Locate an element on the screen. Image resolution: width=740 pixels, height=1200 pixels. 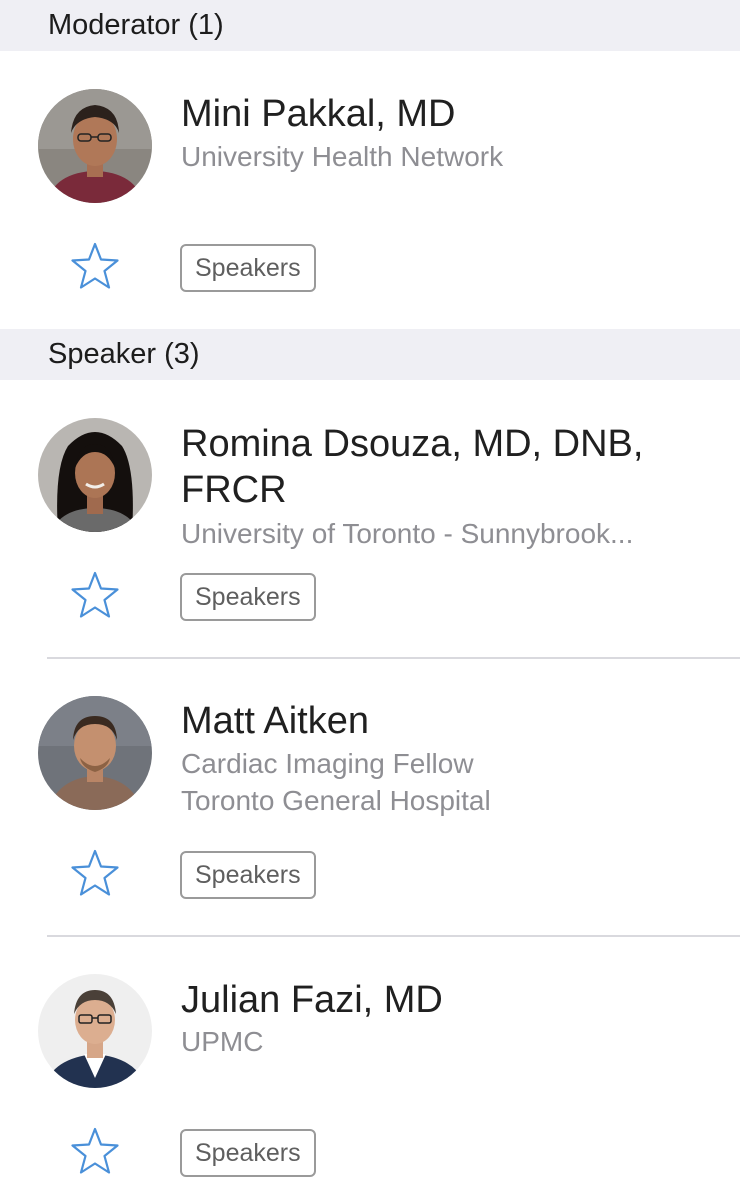
person-name: Mini Pakkal, MD is located at coordinates (318, 114).